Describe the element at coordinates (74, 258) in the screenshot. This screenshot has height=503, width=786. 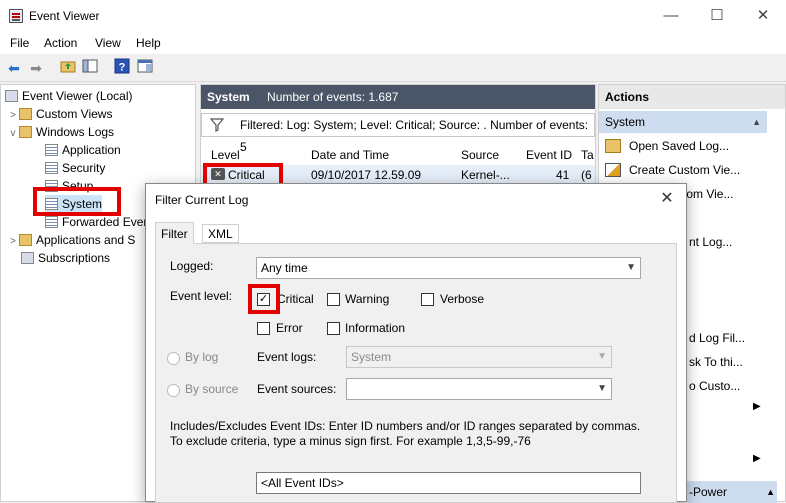
I see `tree-label: Subscriptions` at that location.